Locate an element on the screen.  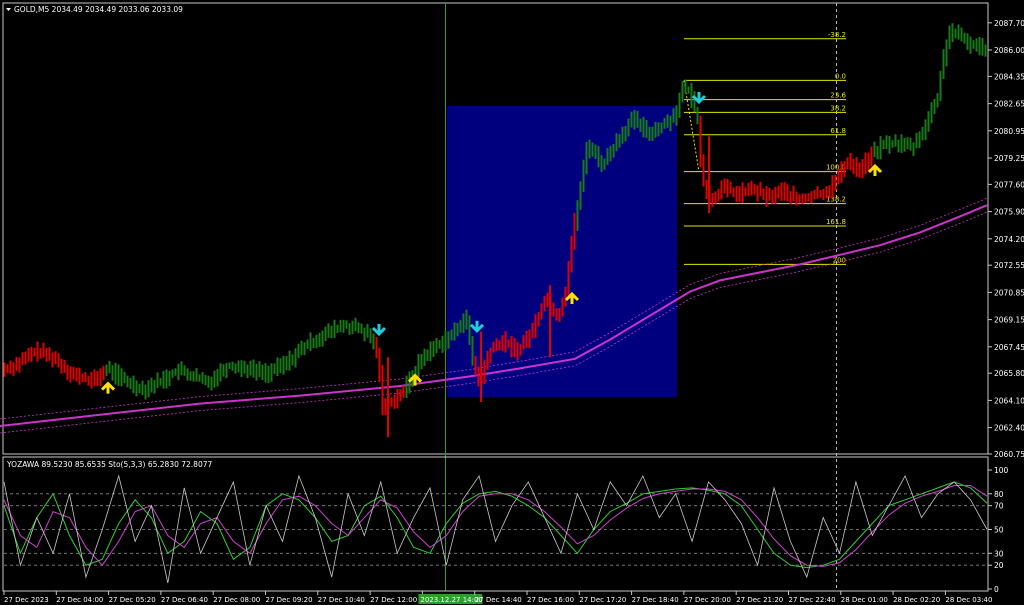
oscillator-tick-label: 20 is located at coordinates (999, 565).